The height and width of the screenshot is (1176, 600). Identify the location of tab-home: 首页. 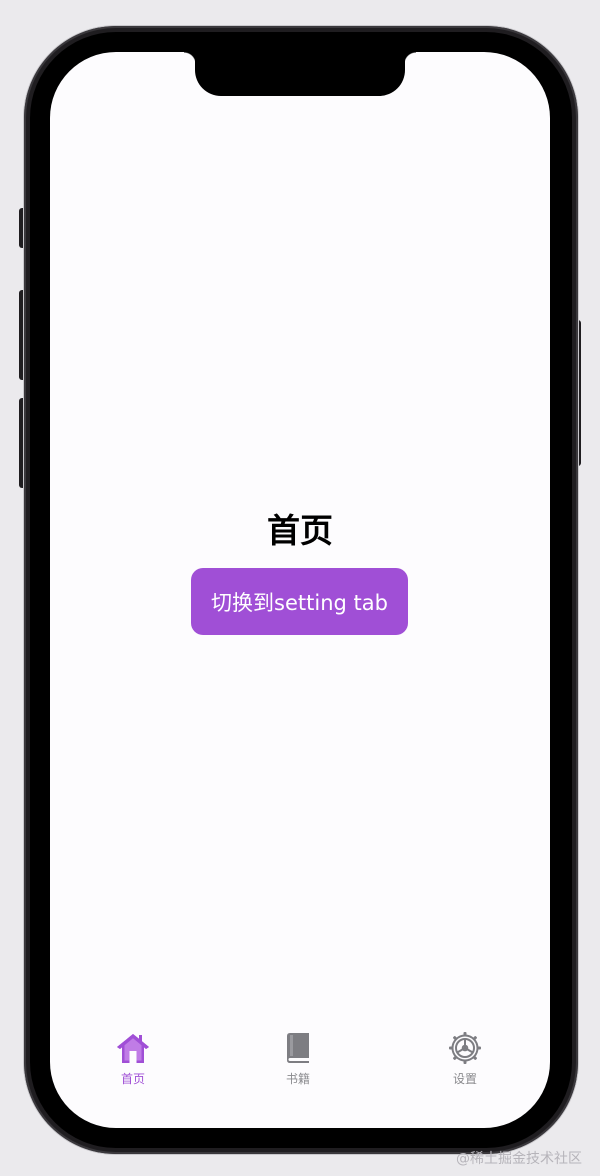
(133, 1060).